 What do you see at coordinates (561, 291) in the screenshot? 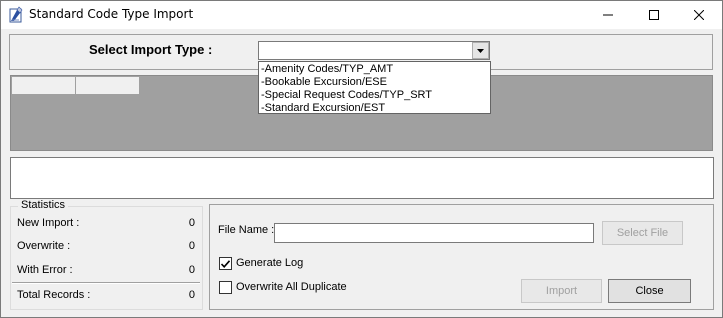
I see `import-button: Import` at bounding box center [561, 291].